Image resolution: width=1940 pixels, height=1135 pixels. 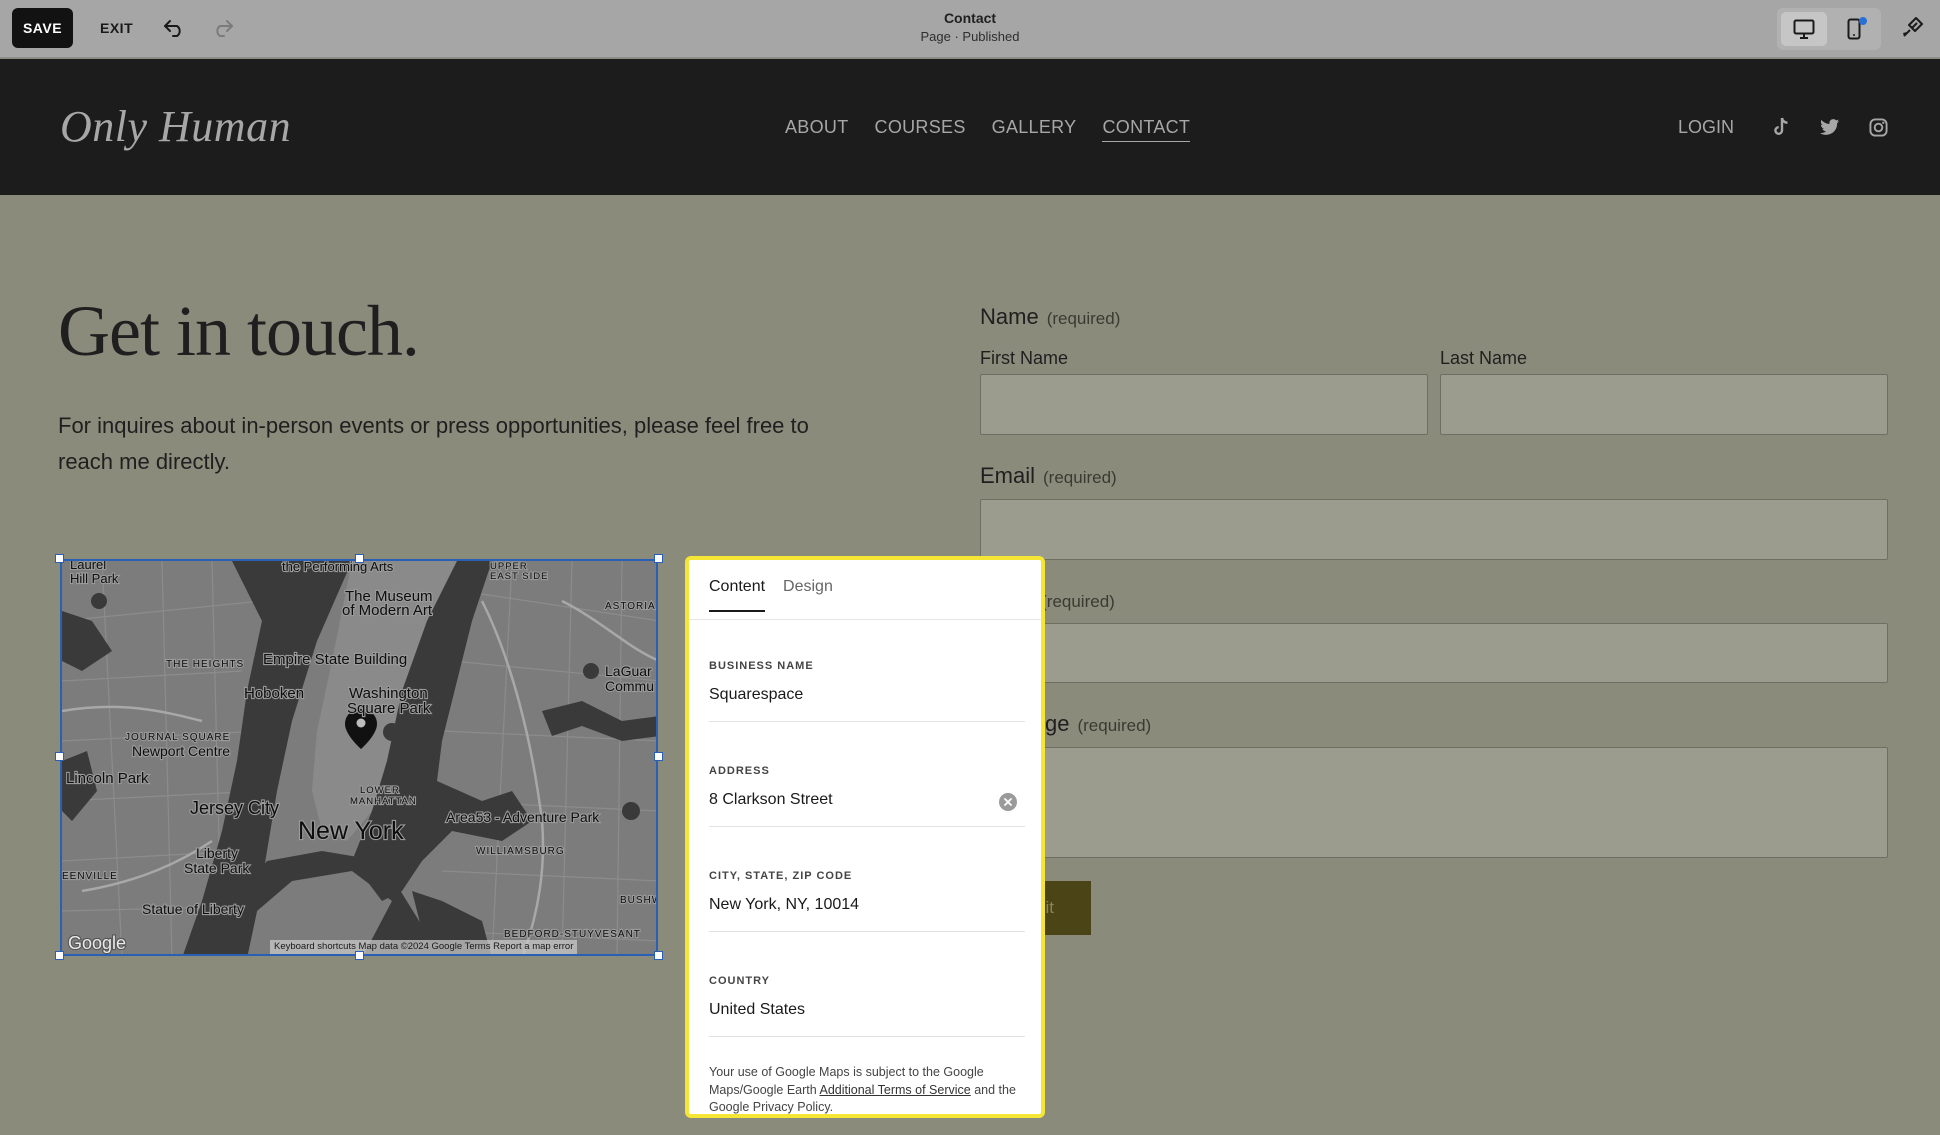 What do you see at coordinates (1050, 316) in the screenshot?
I see `name-label: Name (required)` at bounding box center [1050, 316].